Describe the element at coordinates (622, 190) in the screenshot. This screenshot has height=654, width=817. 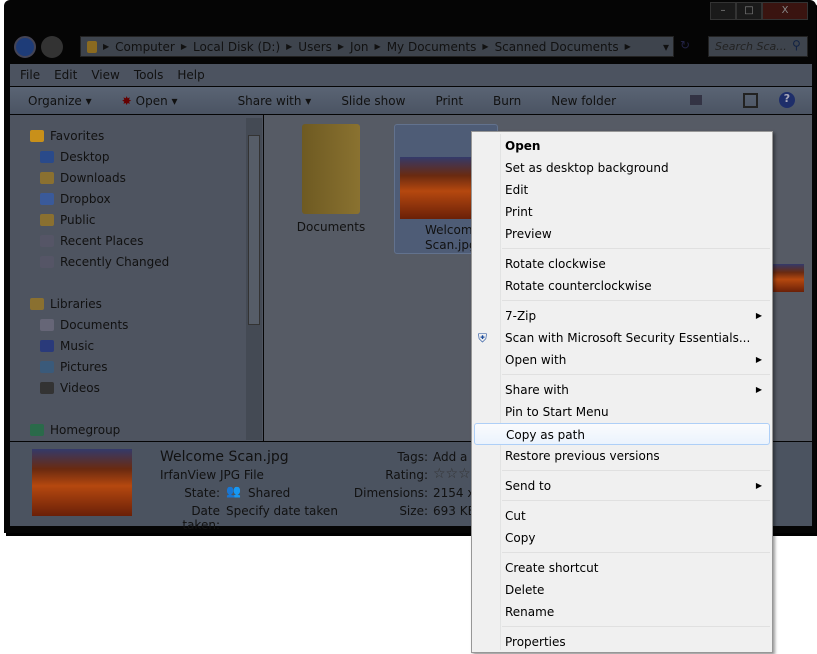
I see `menu-item-edit: Edit` at that location.